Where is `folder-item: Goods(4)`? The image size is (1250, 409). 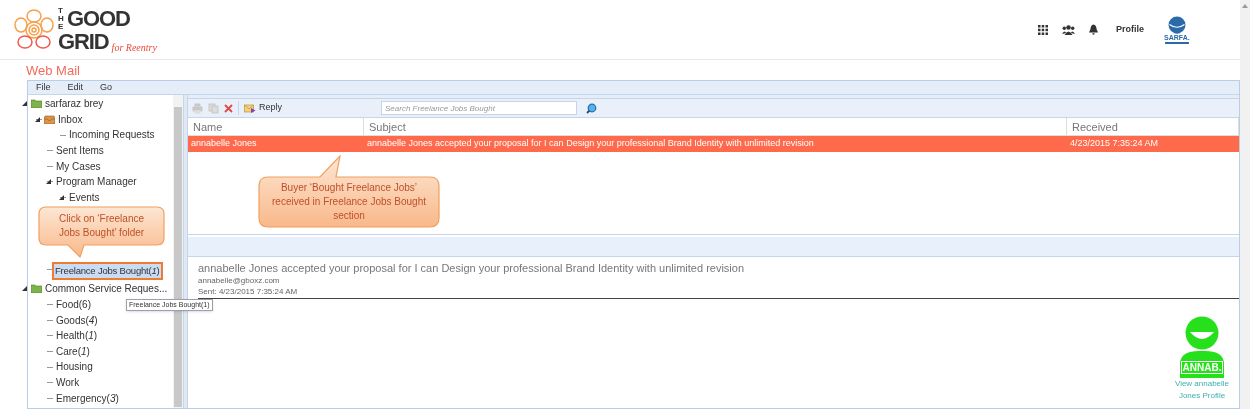
folder-item: Goods(4) is located at coordinates (77, 320).